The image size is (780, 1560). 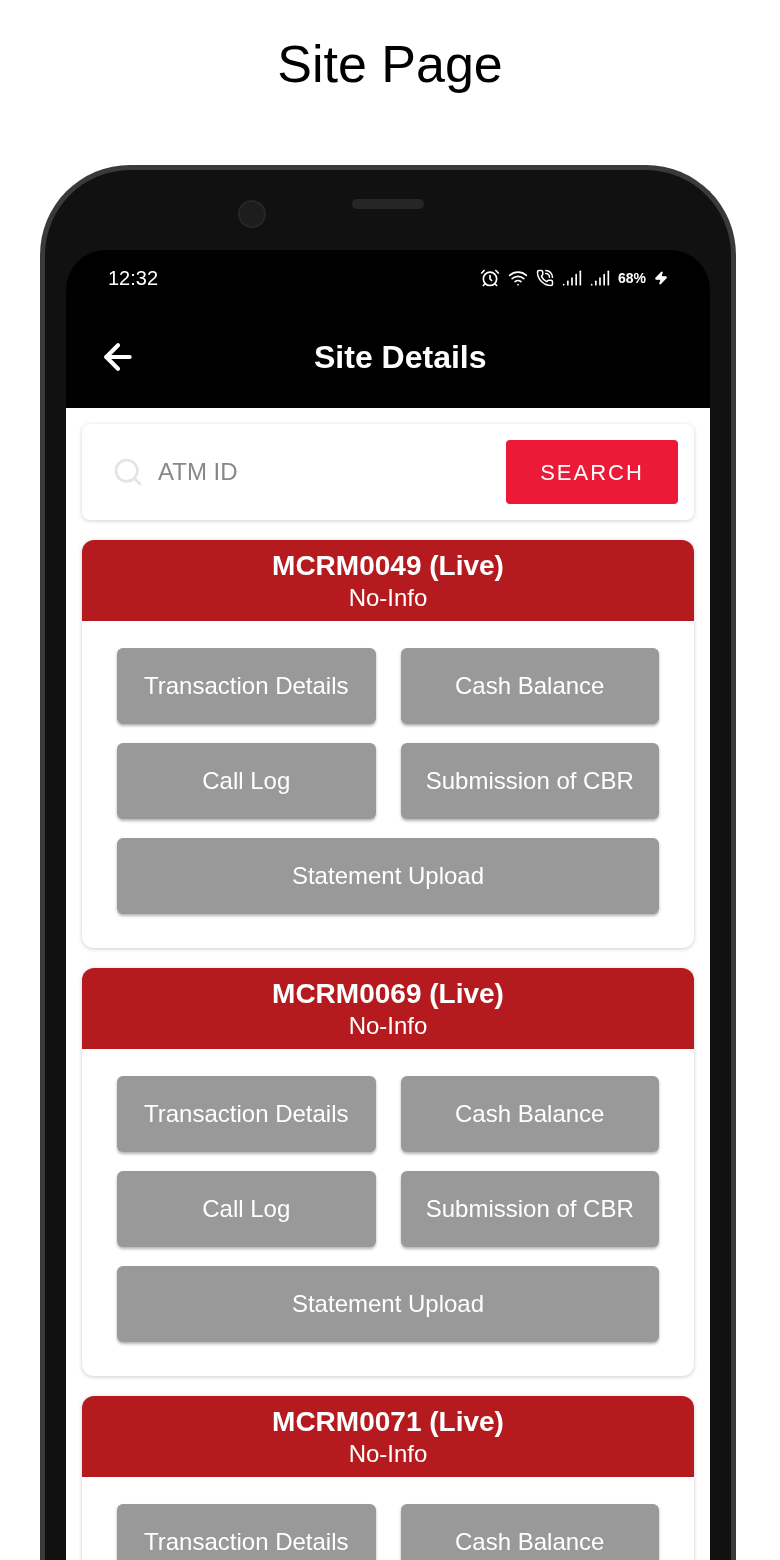 What do you see at coordinates (388, 565) in the screenshot?
I see `site-title: MCRM0049 (Live)` at bounding box center [388, 565].